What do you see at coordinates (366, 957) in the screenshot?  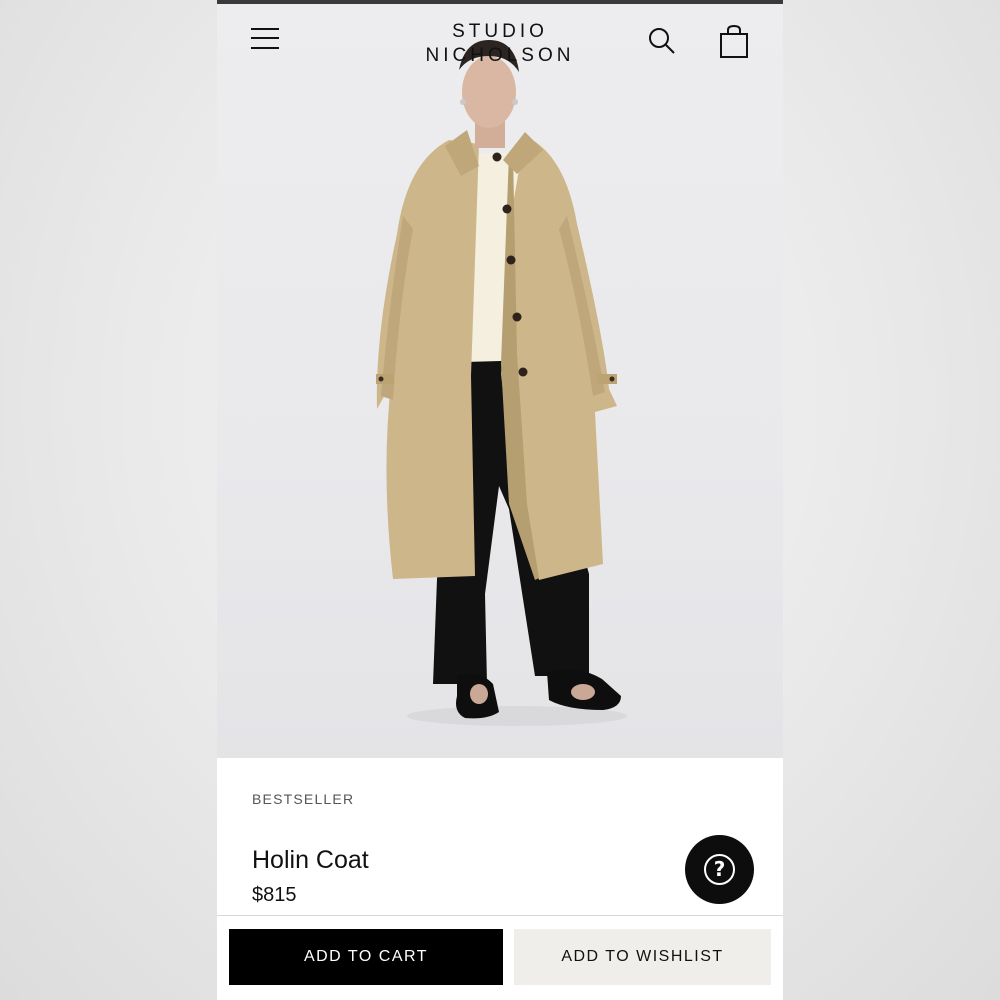 I see `add-to-cart-button: ADD TO CART` at bounding box center [366, 957].